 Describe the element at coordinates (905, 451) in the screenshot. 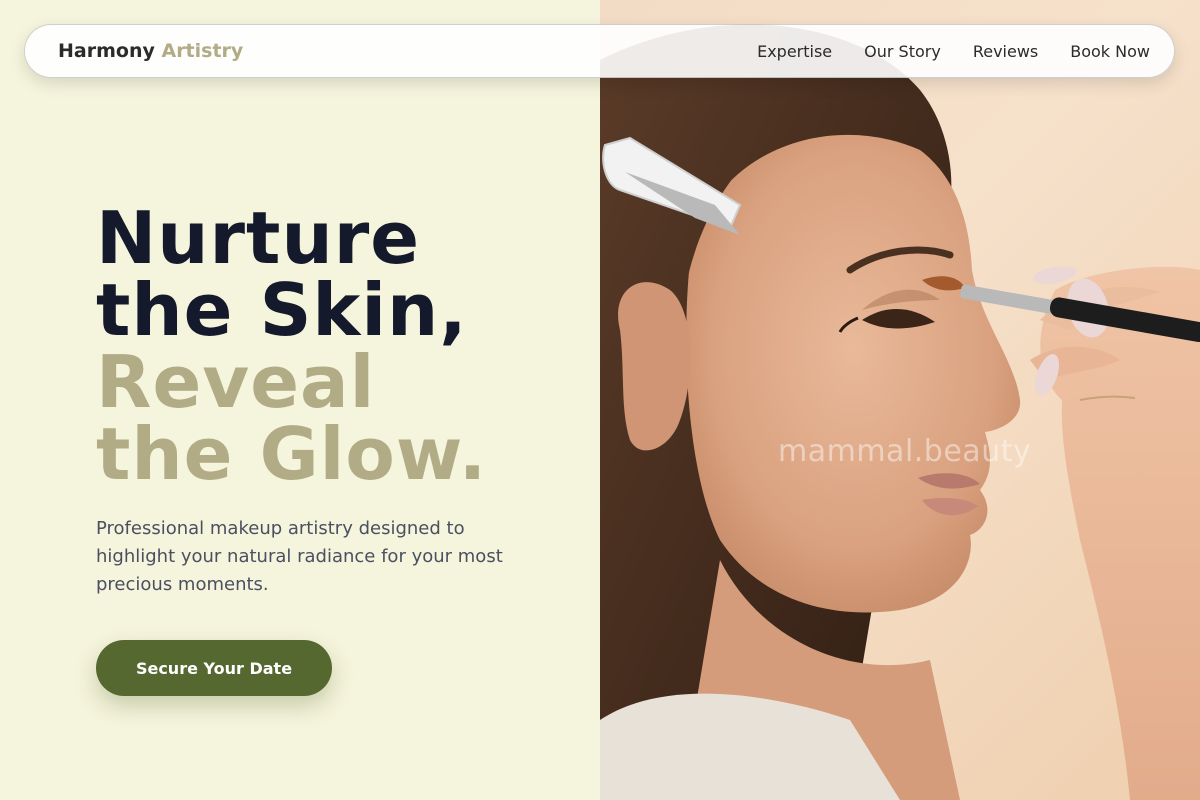

I see `photo-watermark: mammal.beauty` at that location.